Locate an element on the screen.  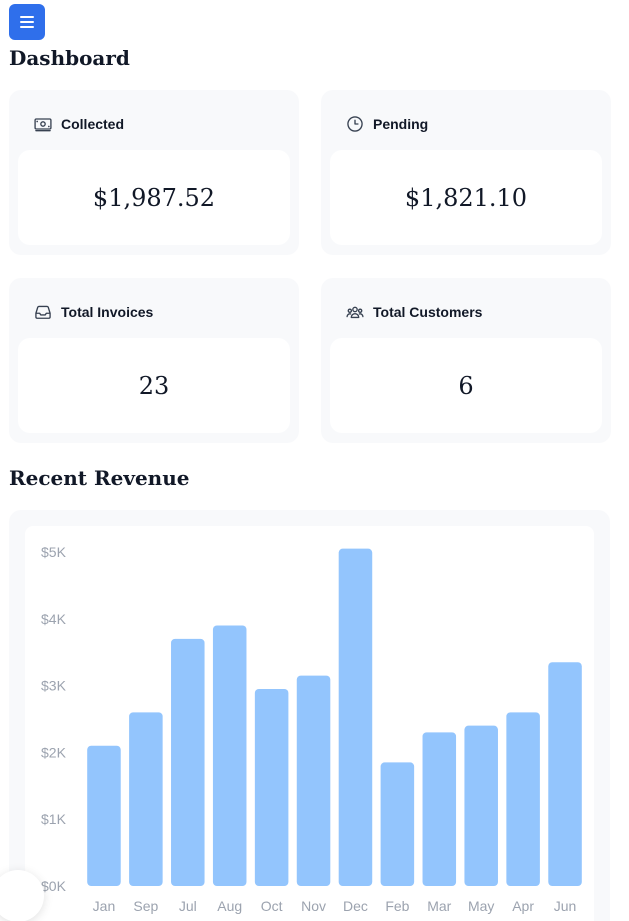
card-value: 6 is located at coordinates (466, 385).